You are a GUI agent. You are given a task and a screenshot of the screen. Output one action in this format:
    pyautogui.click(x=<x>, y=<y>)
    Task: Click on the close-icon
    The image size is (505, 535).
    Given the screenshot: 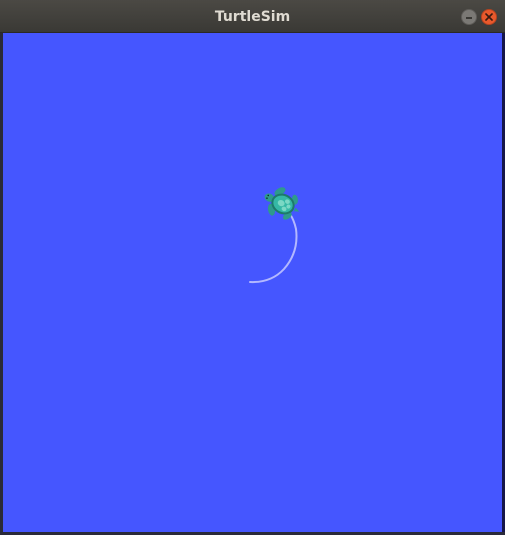 What is the action you would take?
    pyautogui.click(x=489, y=17)
    